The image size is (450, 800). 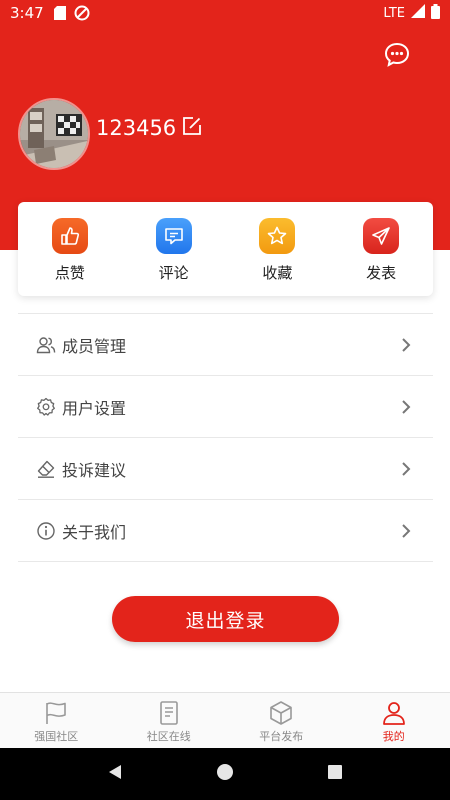 What do you see at coordinates (56, 736) in the screenshot?
I see `tab-community-label: 强国社区` at bounding box center [56, 736].